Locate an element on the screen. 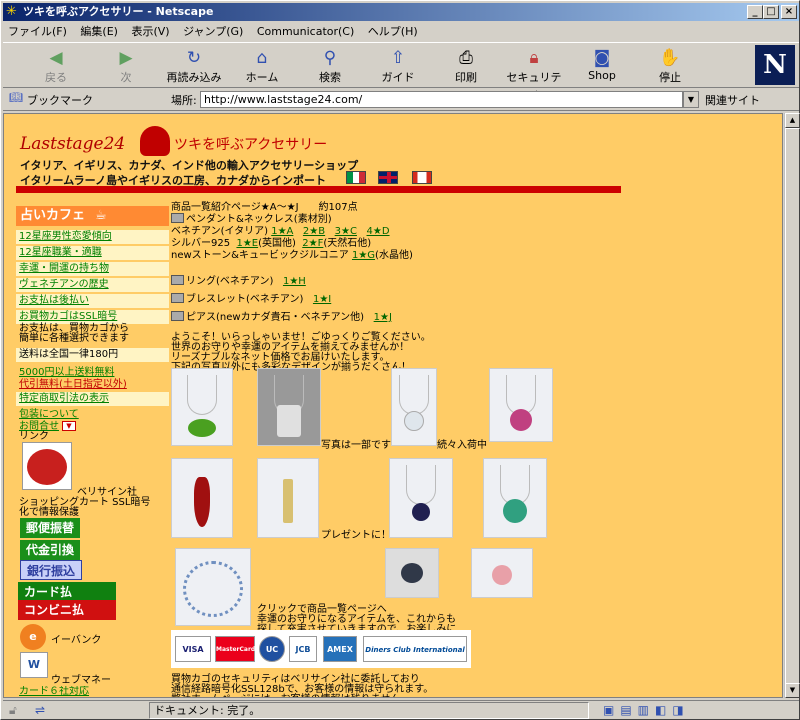 The height and width of the screenshot is (720, 800). site-tagline-title: ツキを呼ぶアクセサリー is located at coordinates (251, 145).